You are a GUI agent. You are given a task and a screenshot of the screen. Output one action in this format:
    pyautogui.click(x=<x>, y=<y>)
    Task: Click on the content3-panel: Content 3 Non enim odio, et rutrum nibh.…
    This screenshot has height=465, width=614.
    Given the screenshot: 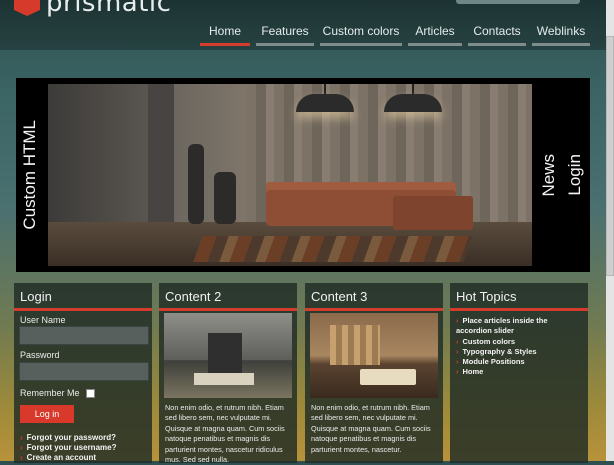 What is the action you would take?
    pyautogui.click(x=374, y=373)
    